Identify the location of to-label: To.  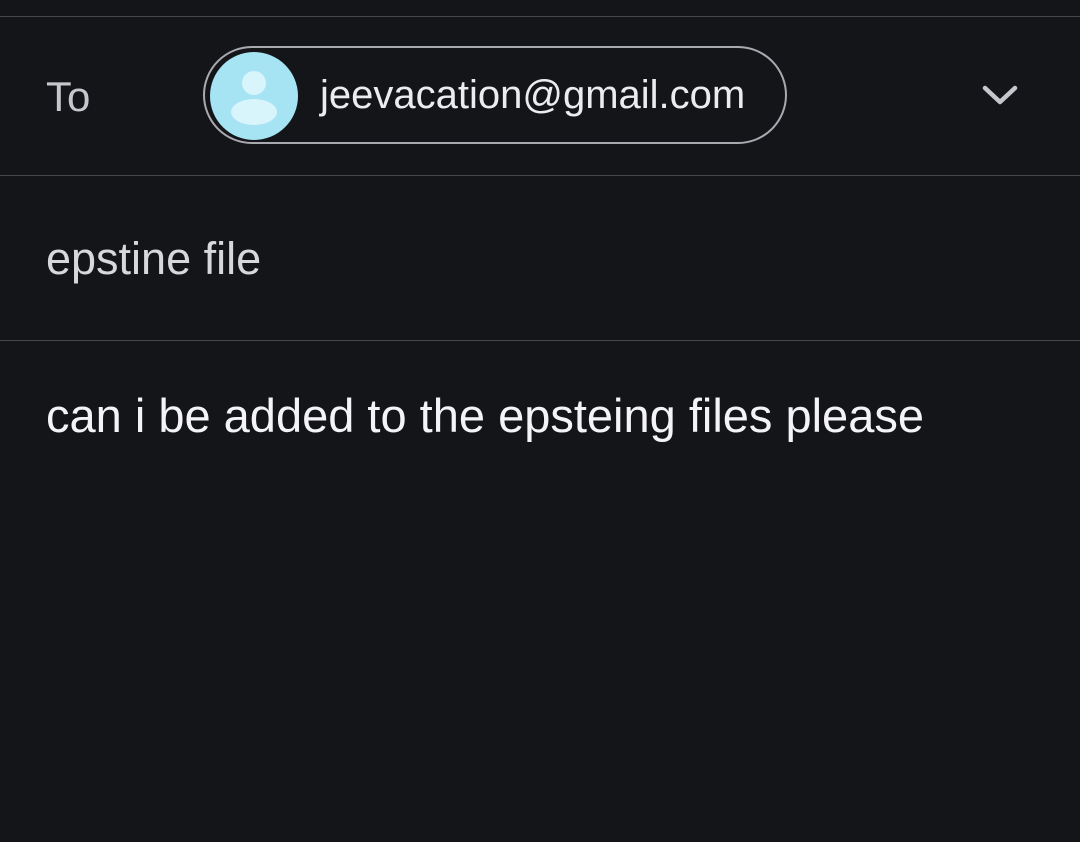
(68, 96).